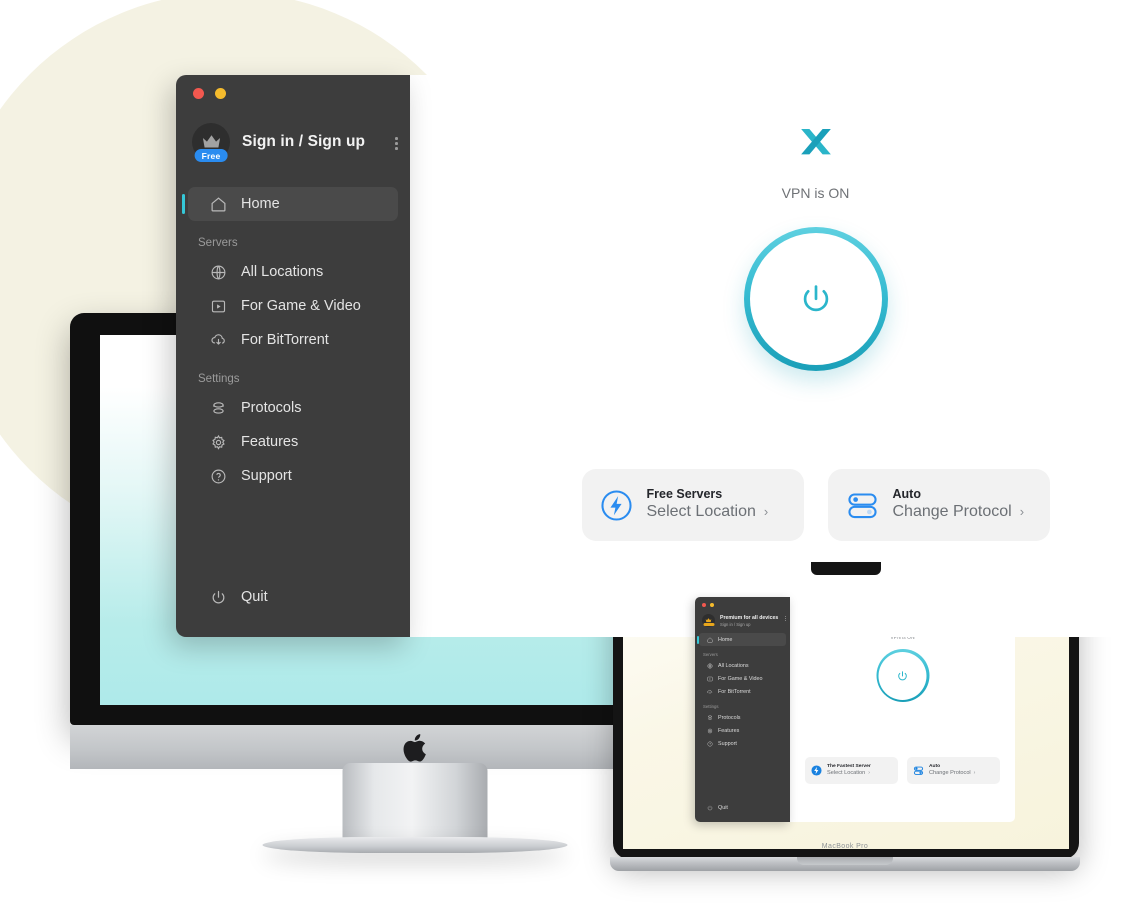 The width and height of the screenshot is (1140, 904). I want to click on mini-close-button, so click(704, 605).